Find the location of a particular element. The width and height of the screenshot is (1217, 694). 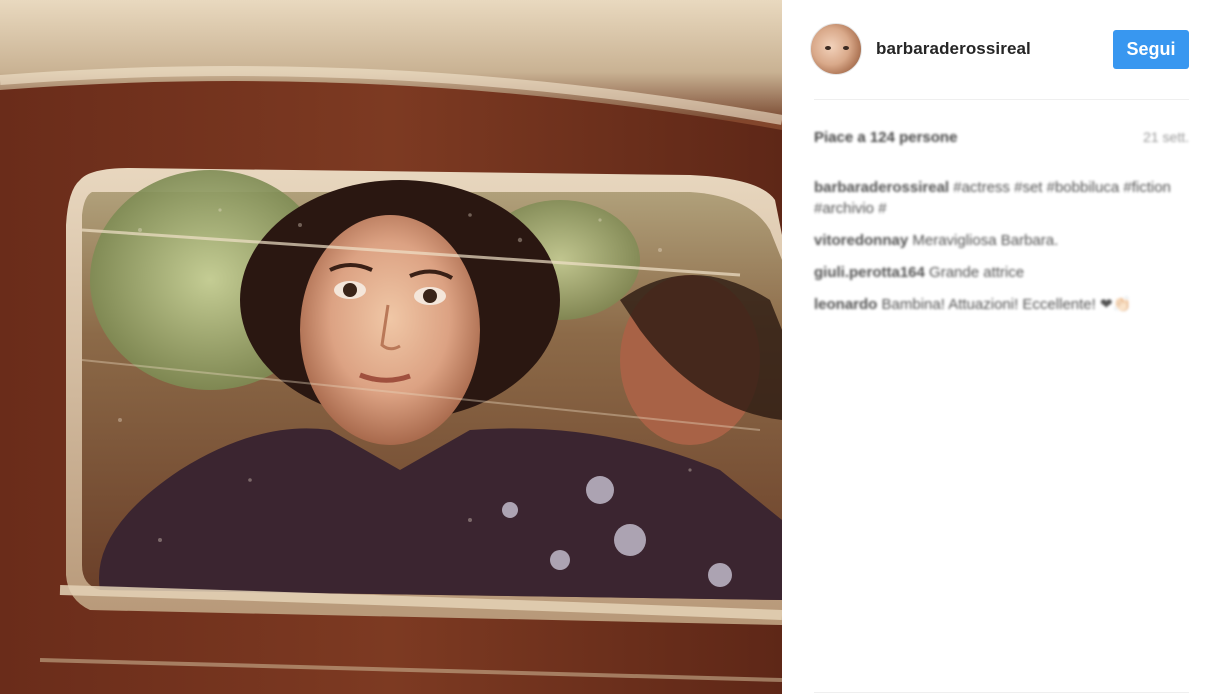

post-header: barbaraderossireal Segui is located at coordinates (1000, 50).